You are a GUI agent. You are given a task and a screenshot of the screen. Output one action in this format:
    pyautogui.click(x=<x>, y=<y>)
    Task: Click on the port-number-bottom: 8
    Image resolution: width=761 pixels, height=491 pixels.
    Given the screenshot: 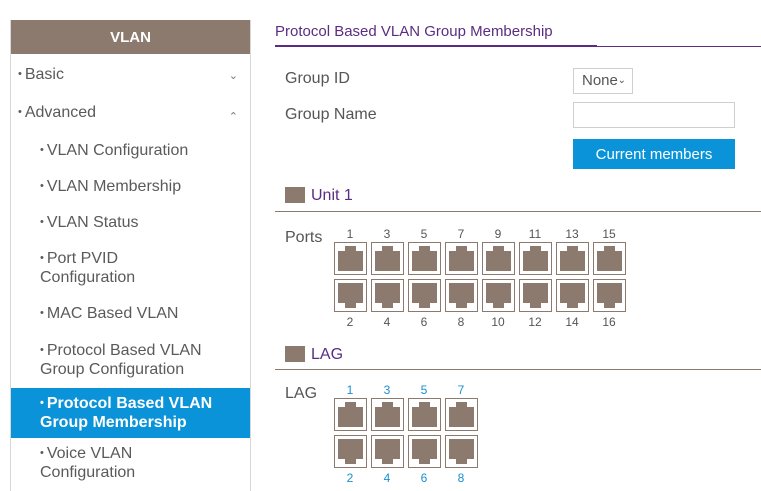 What is the action you would take?
    pyautogui.click(x=461, y=322)
    